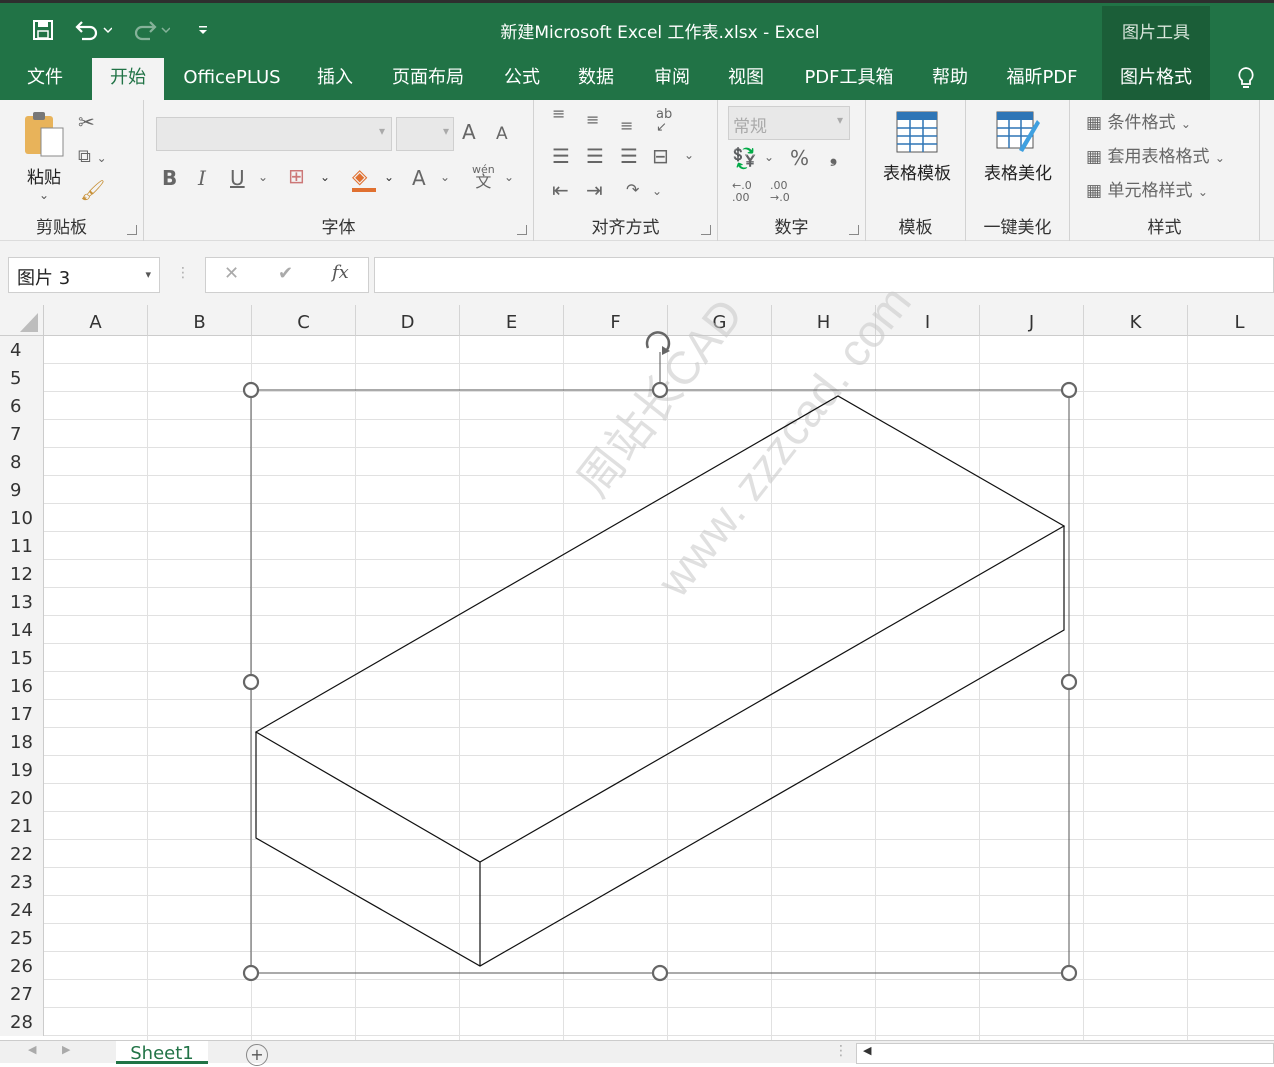 The height and width of the screenshot is (1067, 1274). Describe the element at coordinates (325, 177) in the screenshot. I see `borders-dropdown-icon: ⌄` at that location.